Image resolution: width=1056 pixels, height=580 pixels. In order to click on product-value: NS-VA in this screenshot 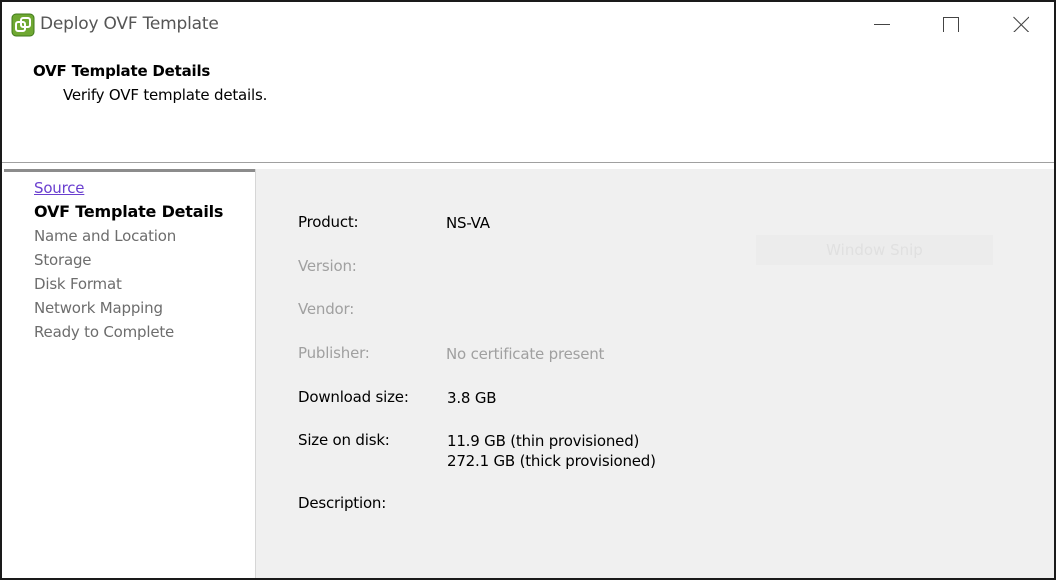, I will do `click(468, 223)`.